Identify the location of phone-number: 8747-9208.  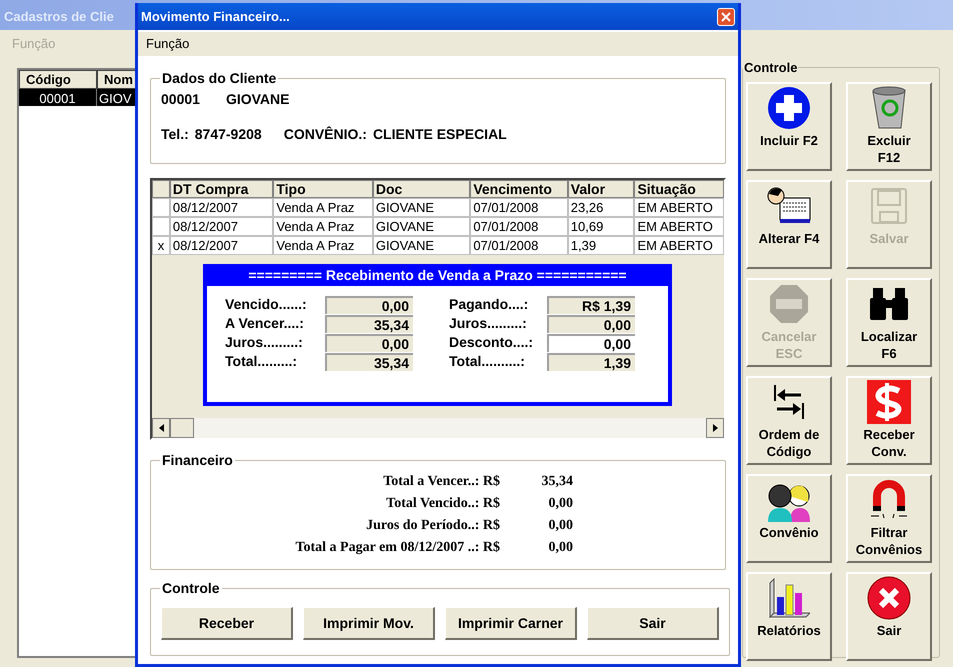
(228, 134).